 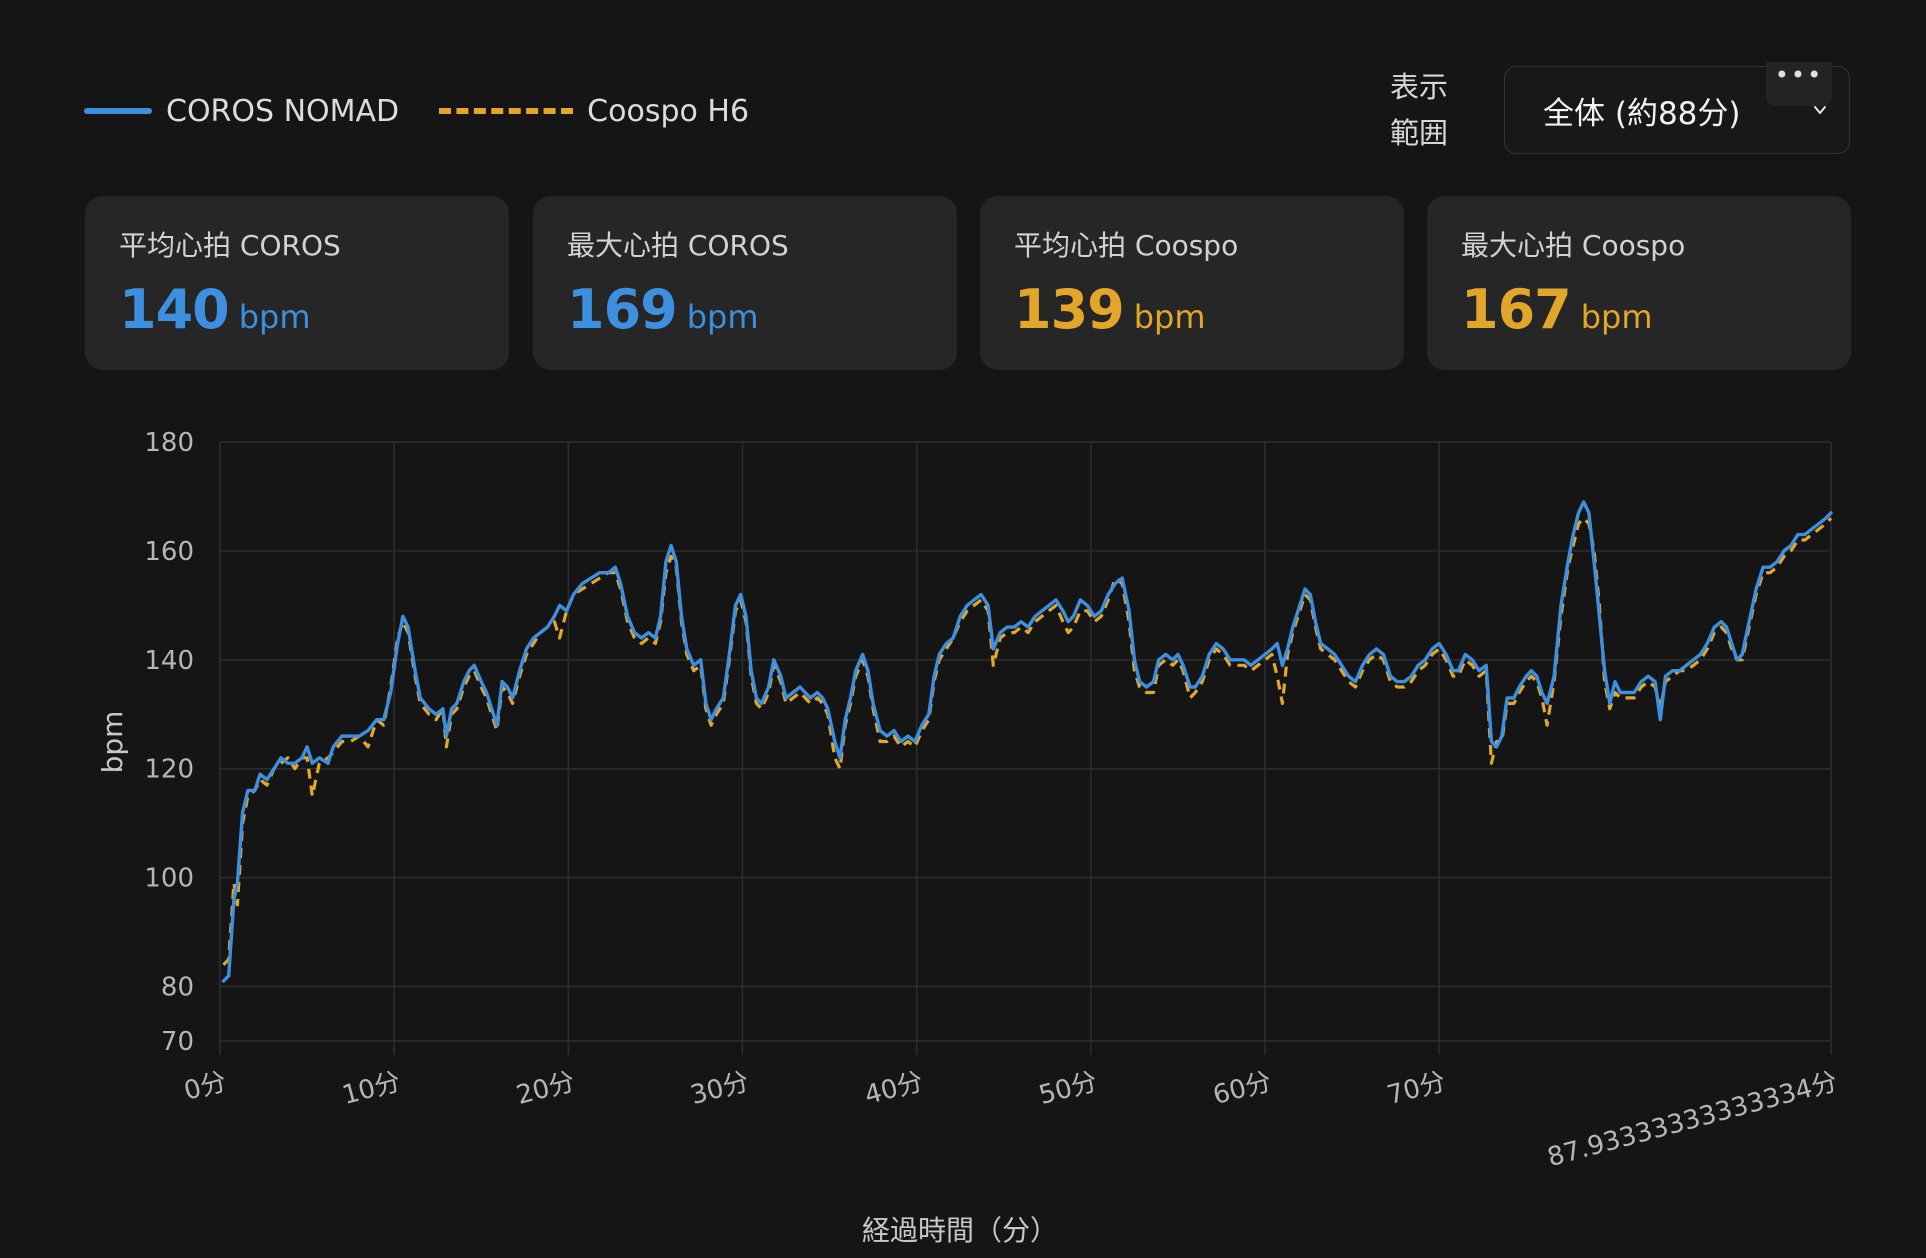 What do you see at coordinates (169, 552) in the screenshot?
I see `y-tick-label: 160` at bounding box center [169, 552].